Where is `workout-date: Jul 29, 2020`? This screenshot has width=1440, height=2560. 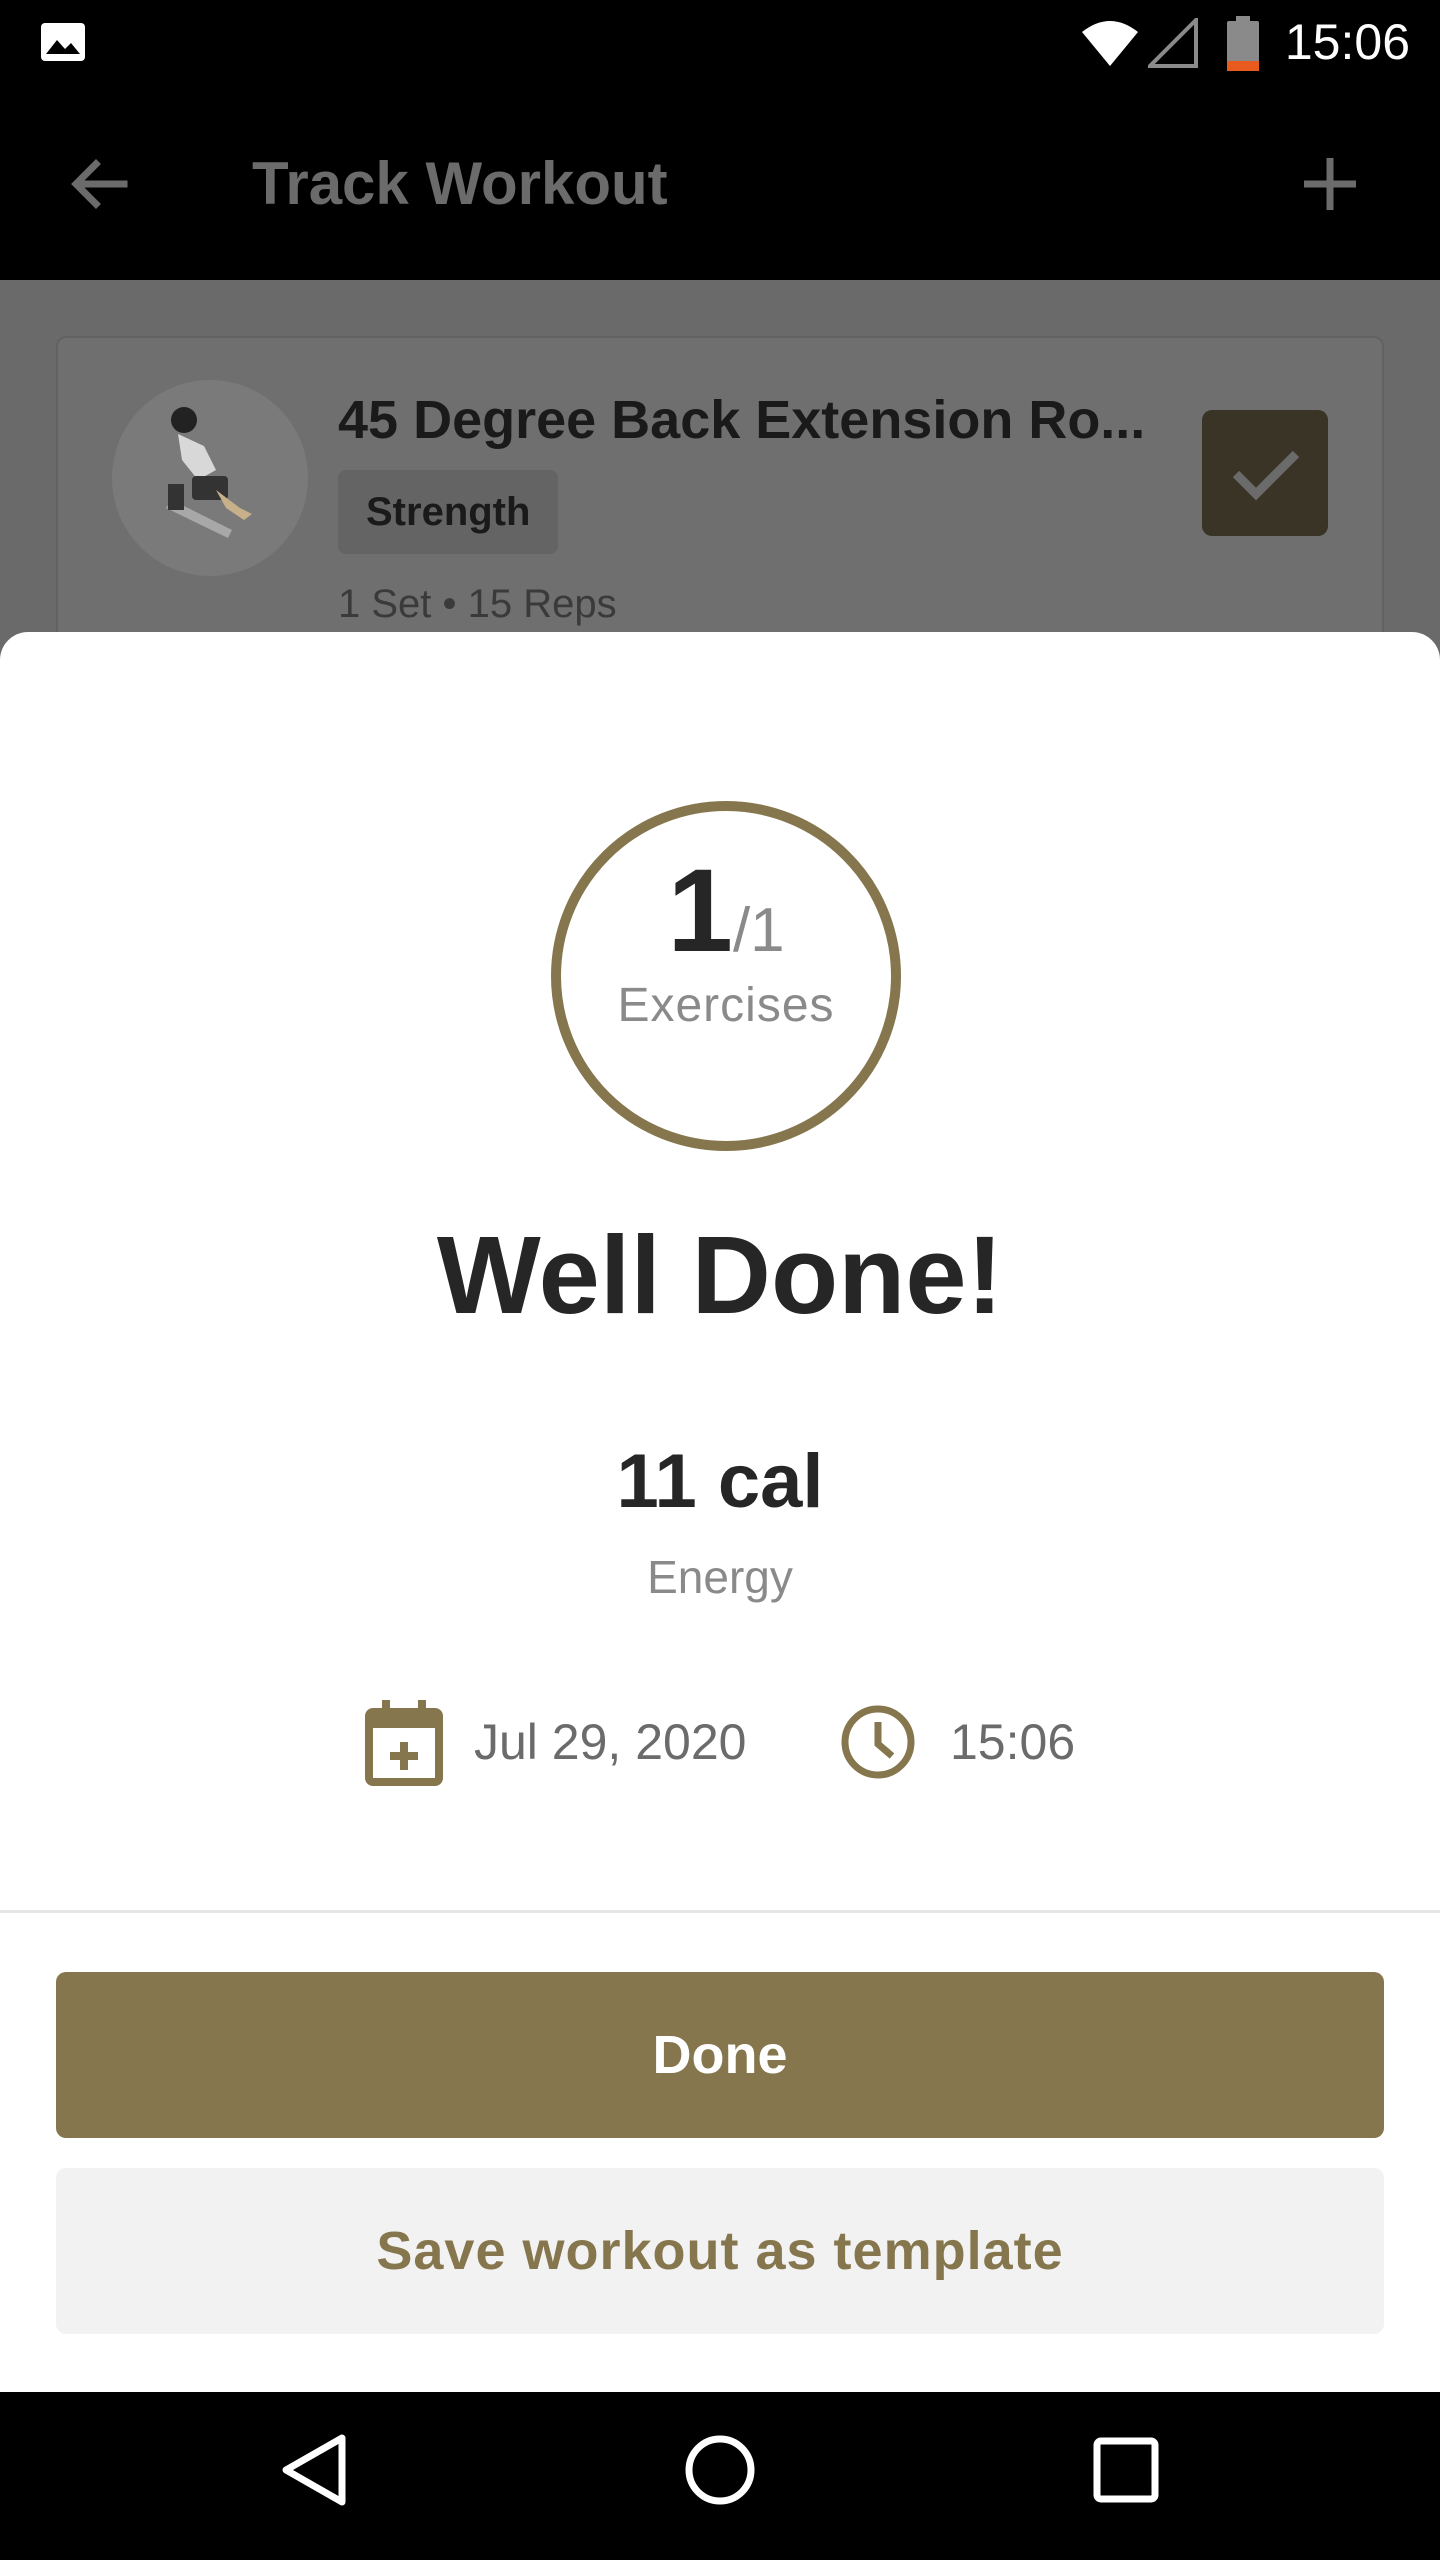
workout-date: Jul 29, 2020 is located at coordinates (610, 1742).